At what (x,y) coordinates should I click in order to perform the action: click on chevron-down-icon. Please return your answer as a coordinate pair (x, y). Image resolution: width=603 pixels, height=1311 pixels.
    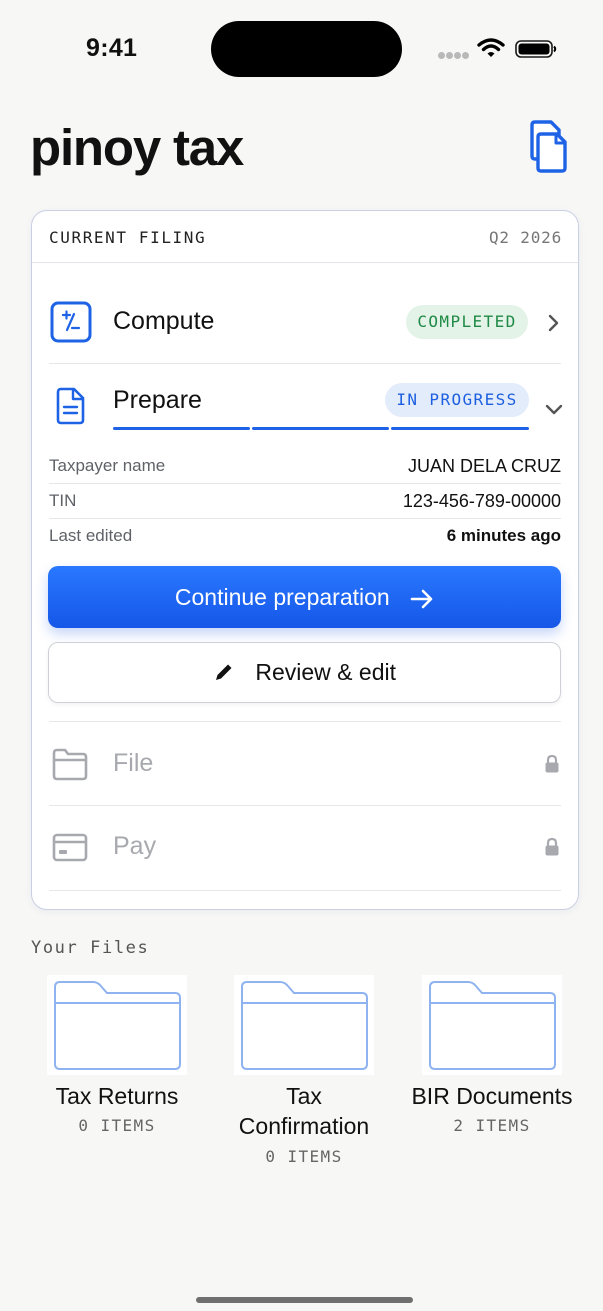
    Looking at the image, I should click on (554, 409).